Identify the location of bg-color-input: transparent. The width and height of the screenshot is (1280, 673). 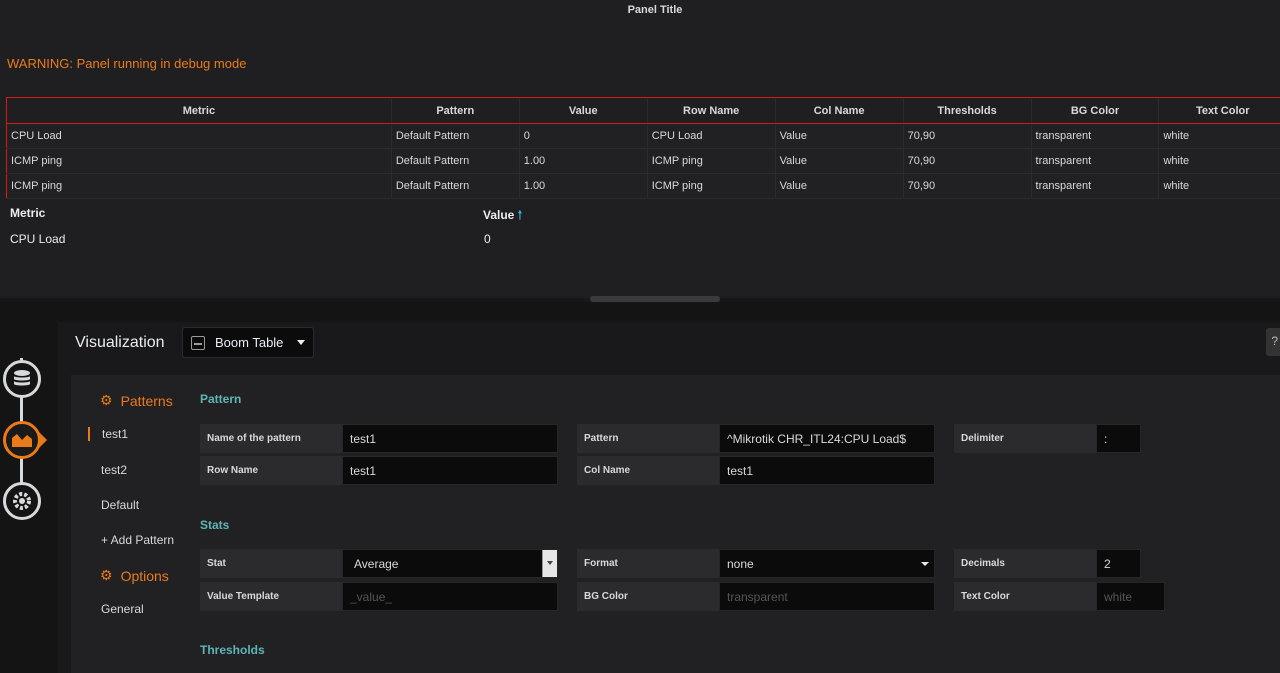
(827, 596).